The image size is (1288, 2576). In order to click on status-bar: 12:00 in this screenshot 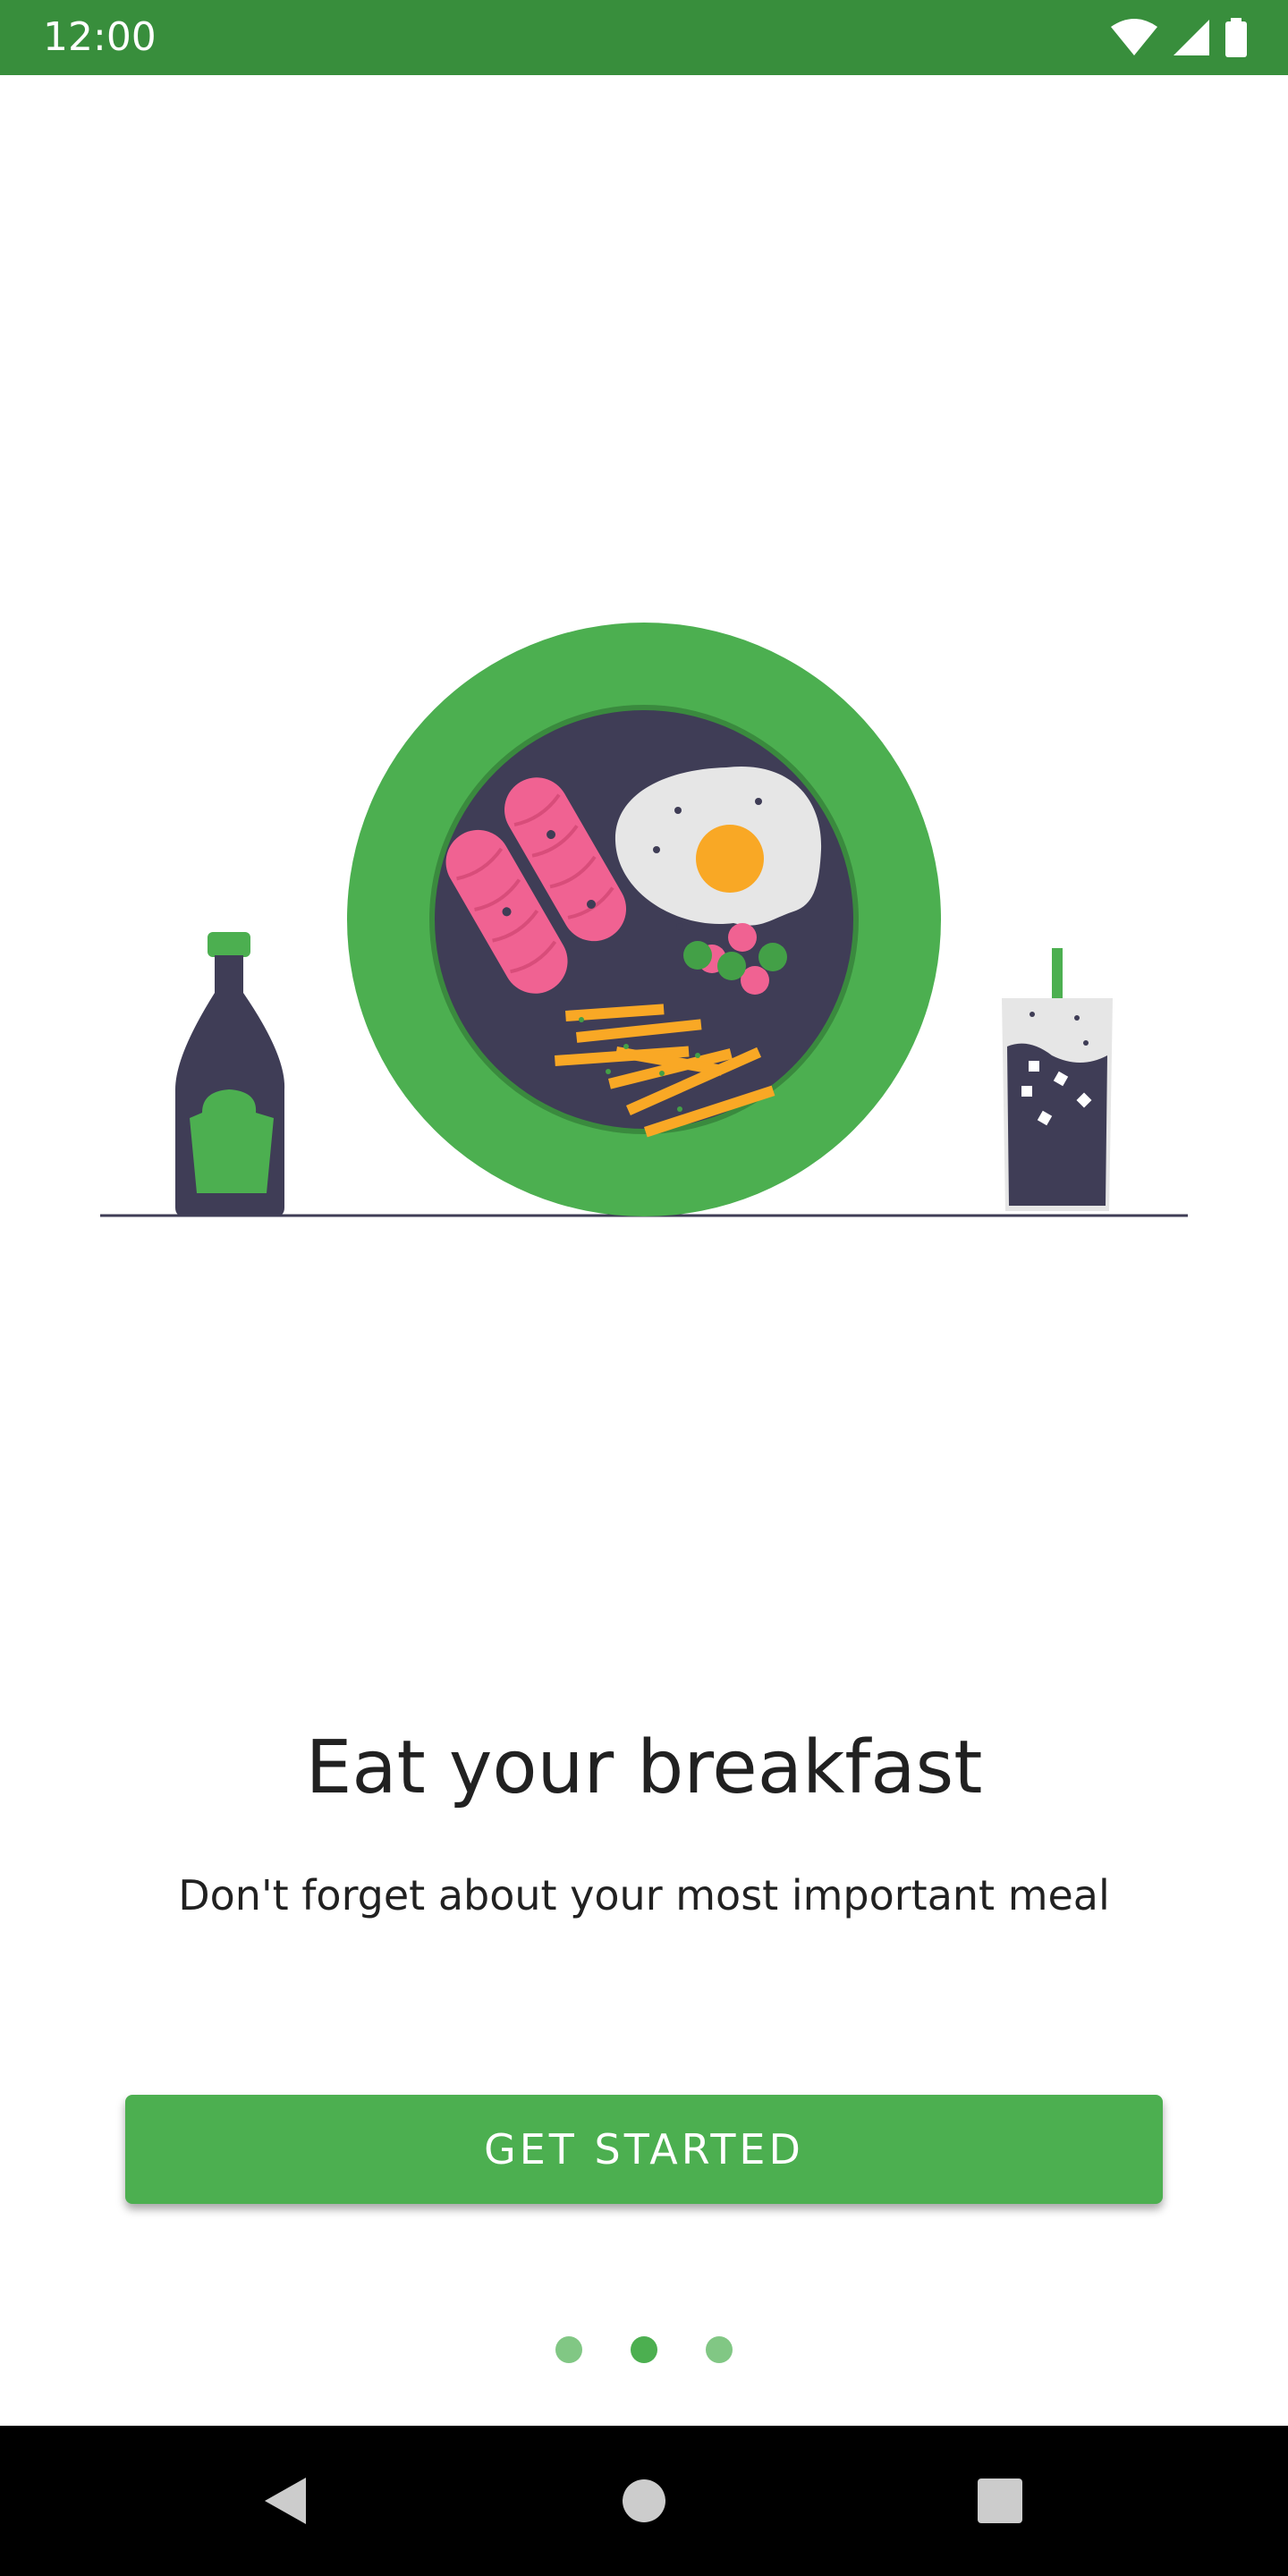, I will do `click(644, 37)`.